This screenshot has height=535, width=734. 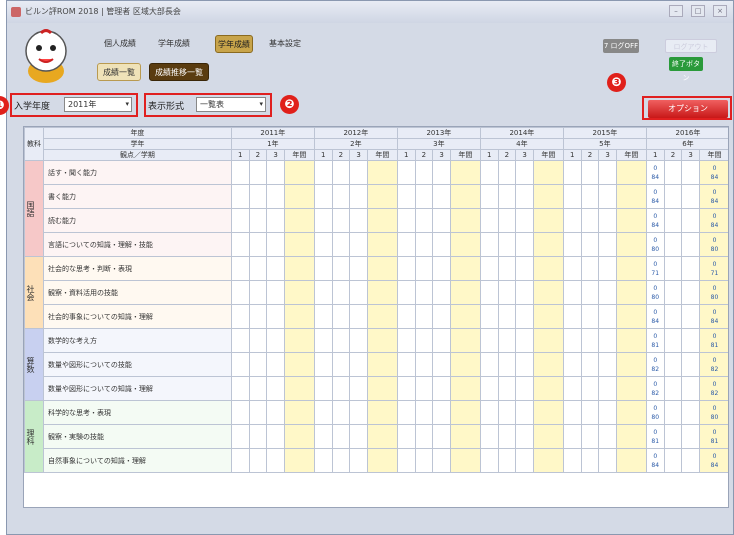 What do you see at coordinates (179, 72) in the screenshot?
I see `tab-results-trend: 成績推移一覧` at bounding box center [179, 72].